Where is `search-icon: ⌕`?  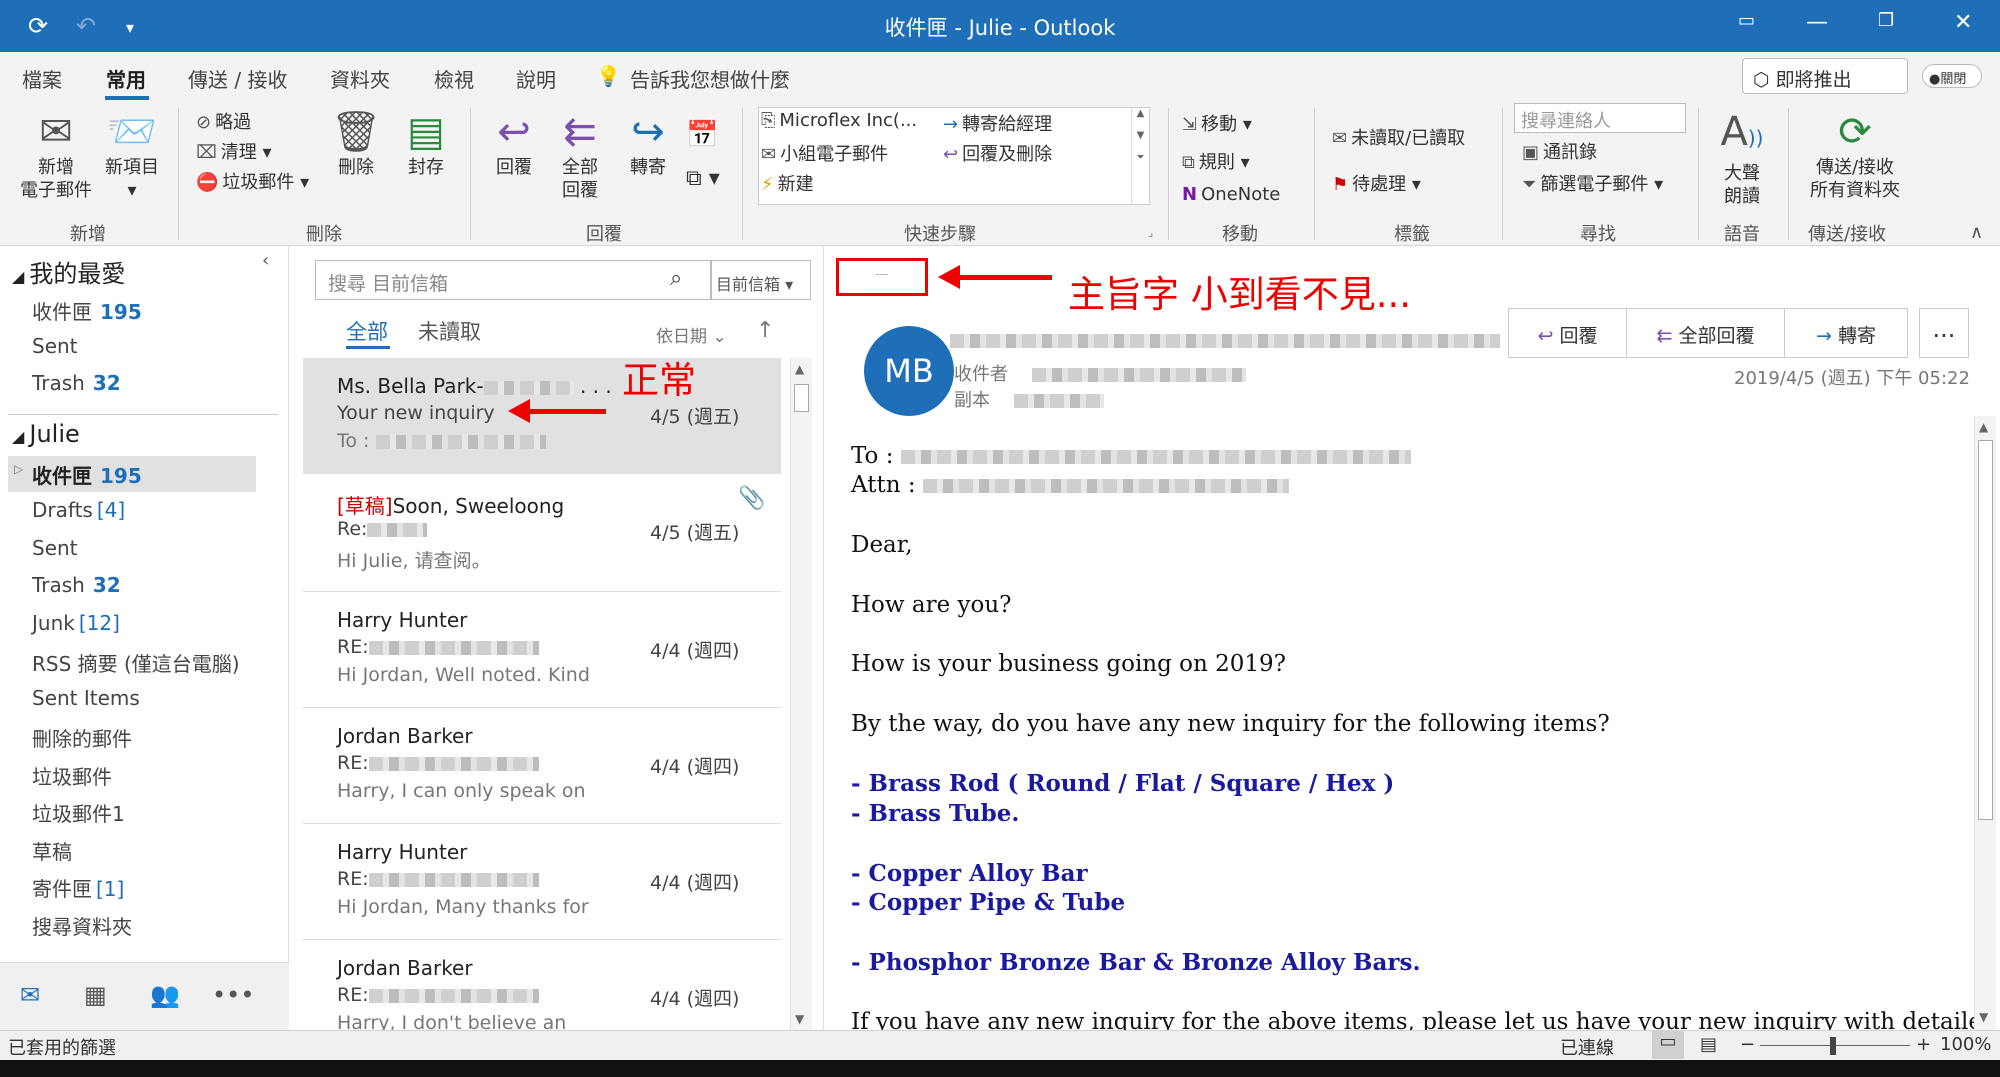 search-icon: ⌕ is located at coordinates (676, 278).